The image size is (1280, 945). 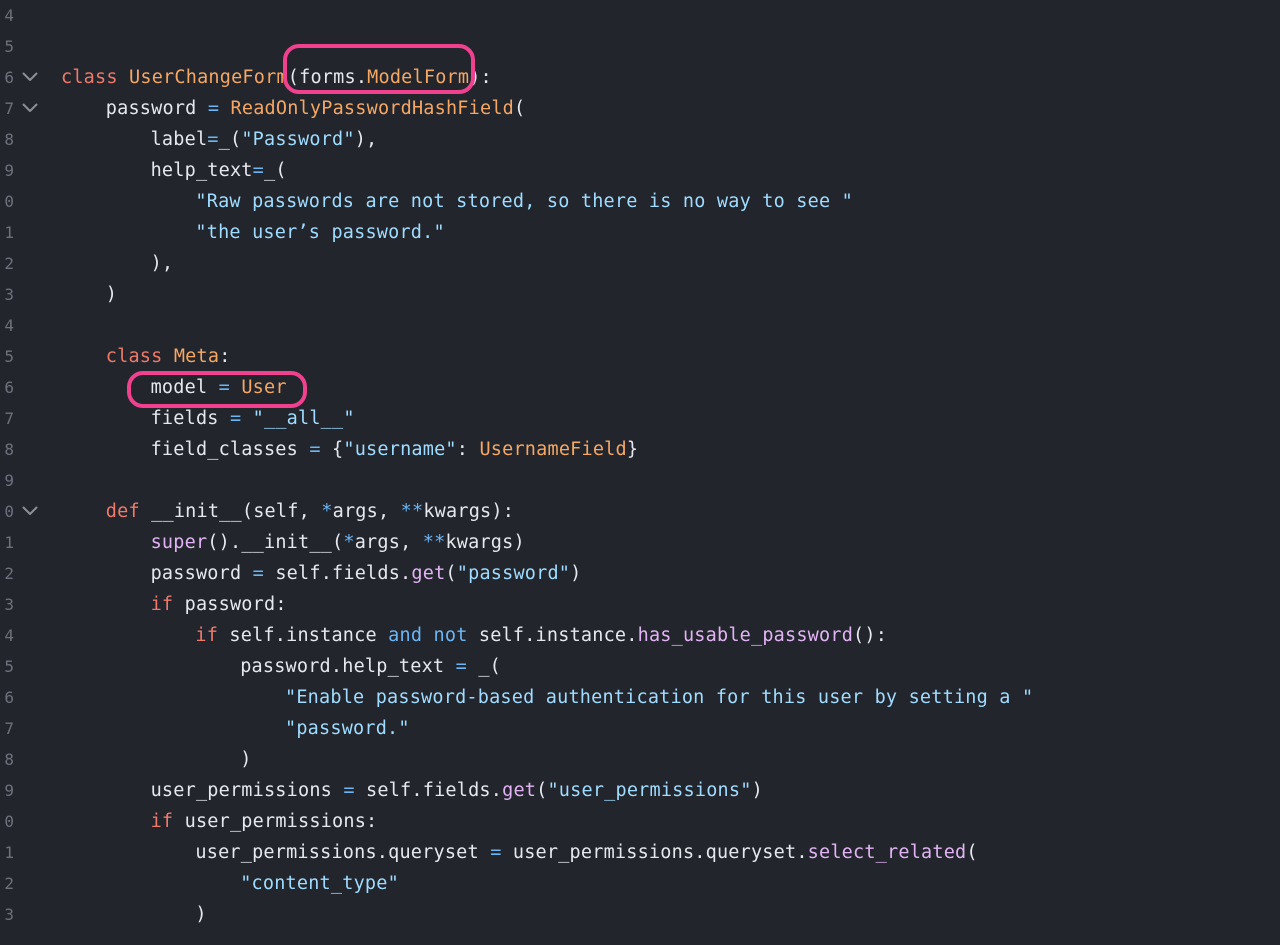 What do you see at coordinates (179, 542) in the screenshot?
I see `code-token: super` at bounding box center [179, 542].